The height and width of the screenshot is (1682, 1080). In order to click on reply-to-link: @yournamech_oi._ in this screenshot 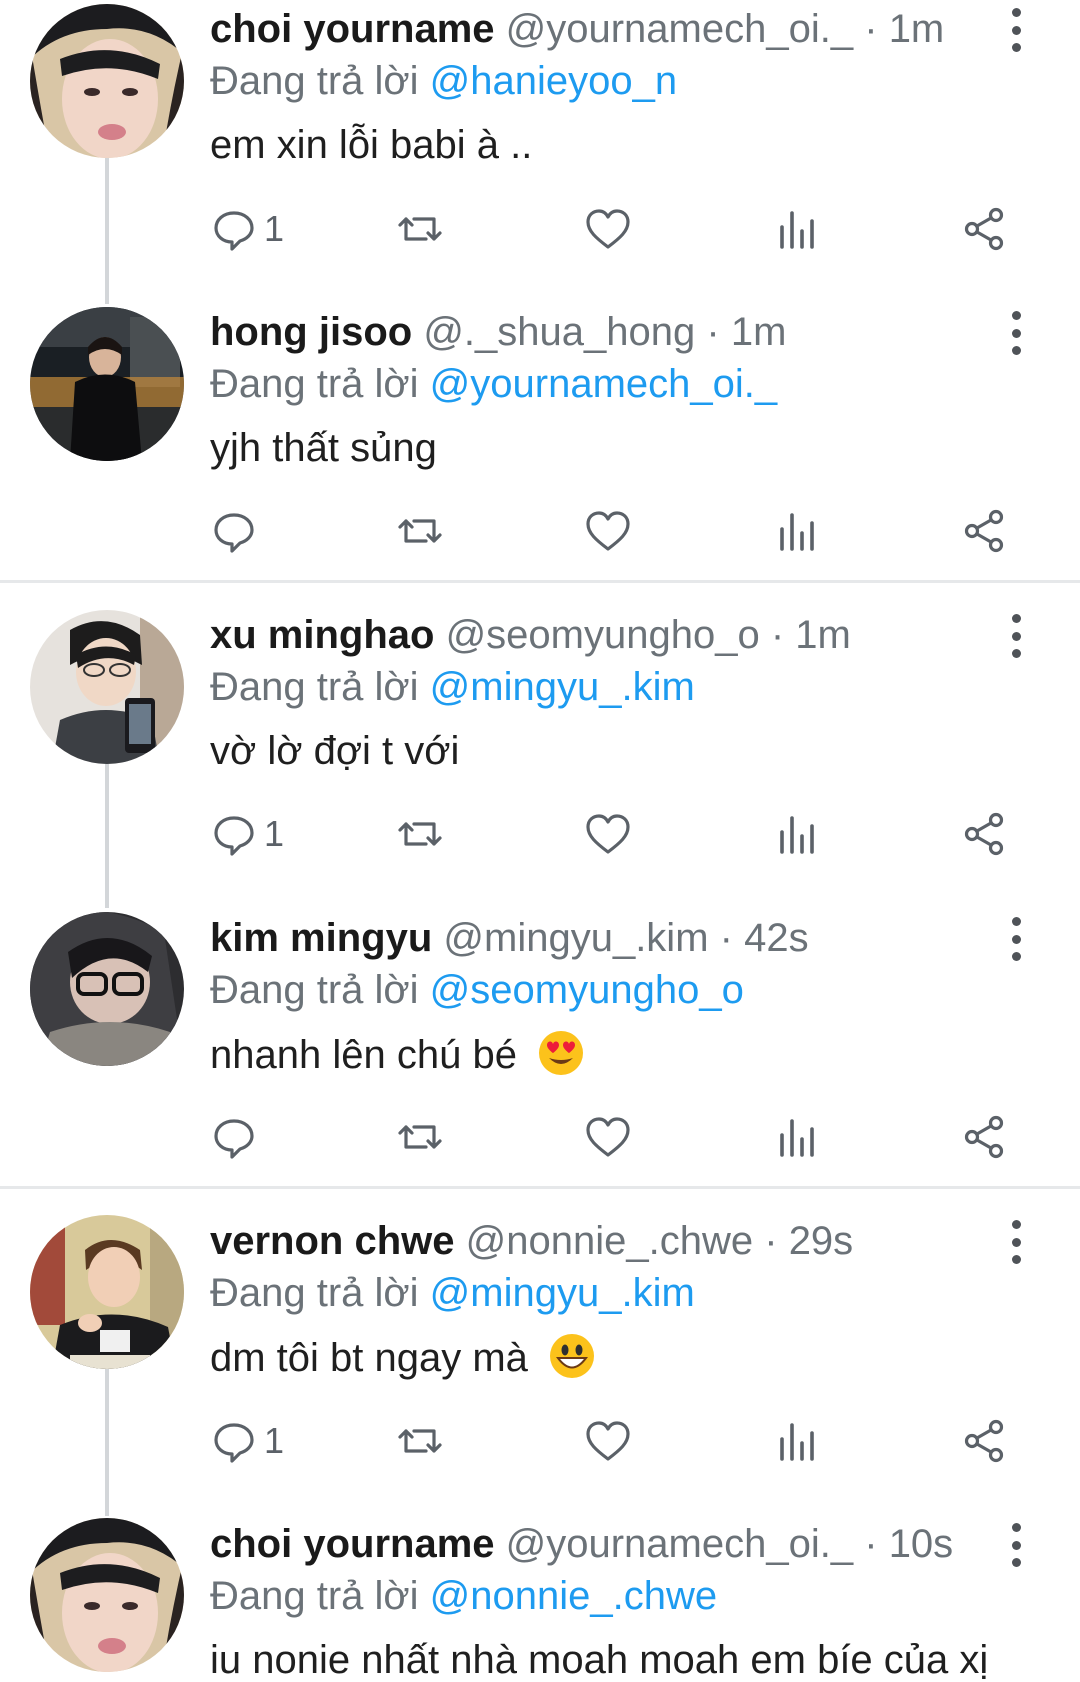, I will do `click(603, 384)`.